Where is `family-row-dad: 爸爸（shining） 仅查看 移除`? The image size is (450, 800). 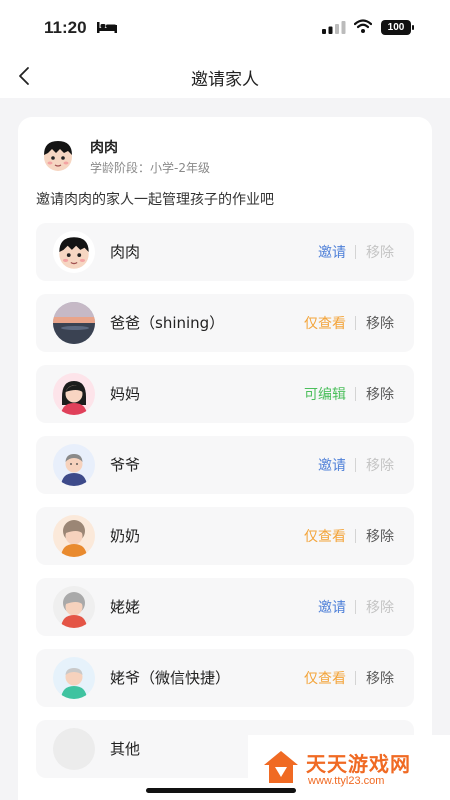 family-row-dad: 爸爸（shining） 仅查看 移除 is located at coordinates (225, 323).